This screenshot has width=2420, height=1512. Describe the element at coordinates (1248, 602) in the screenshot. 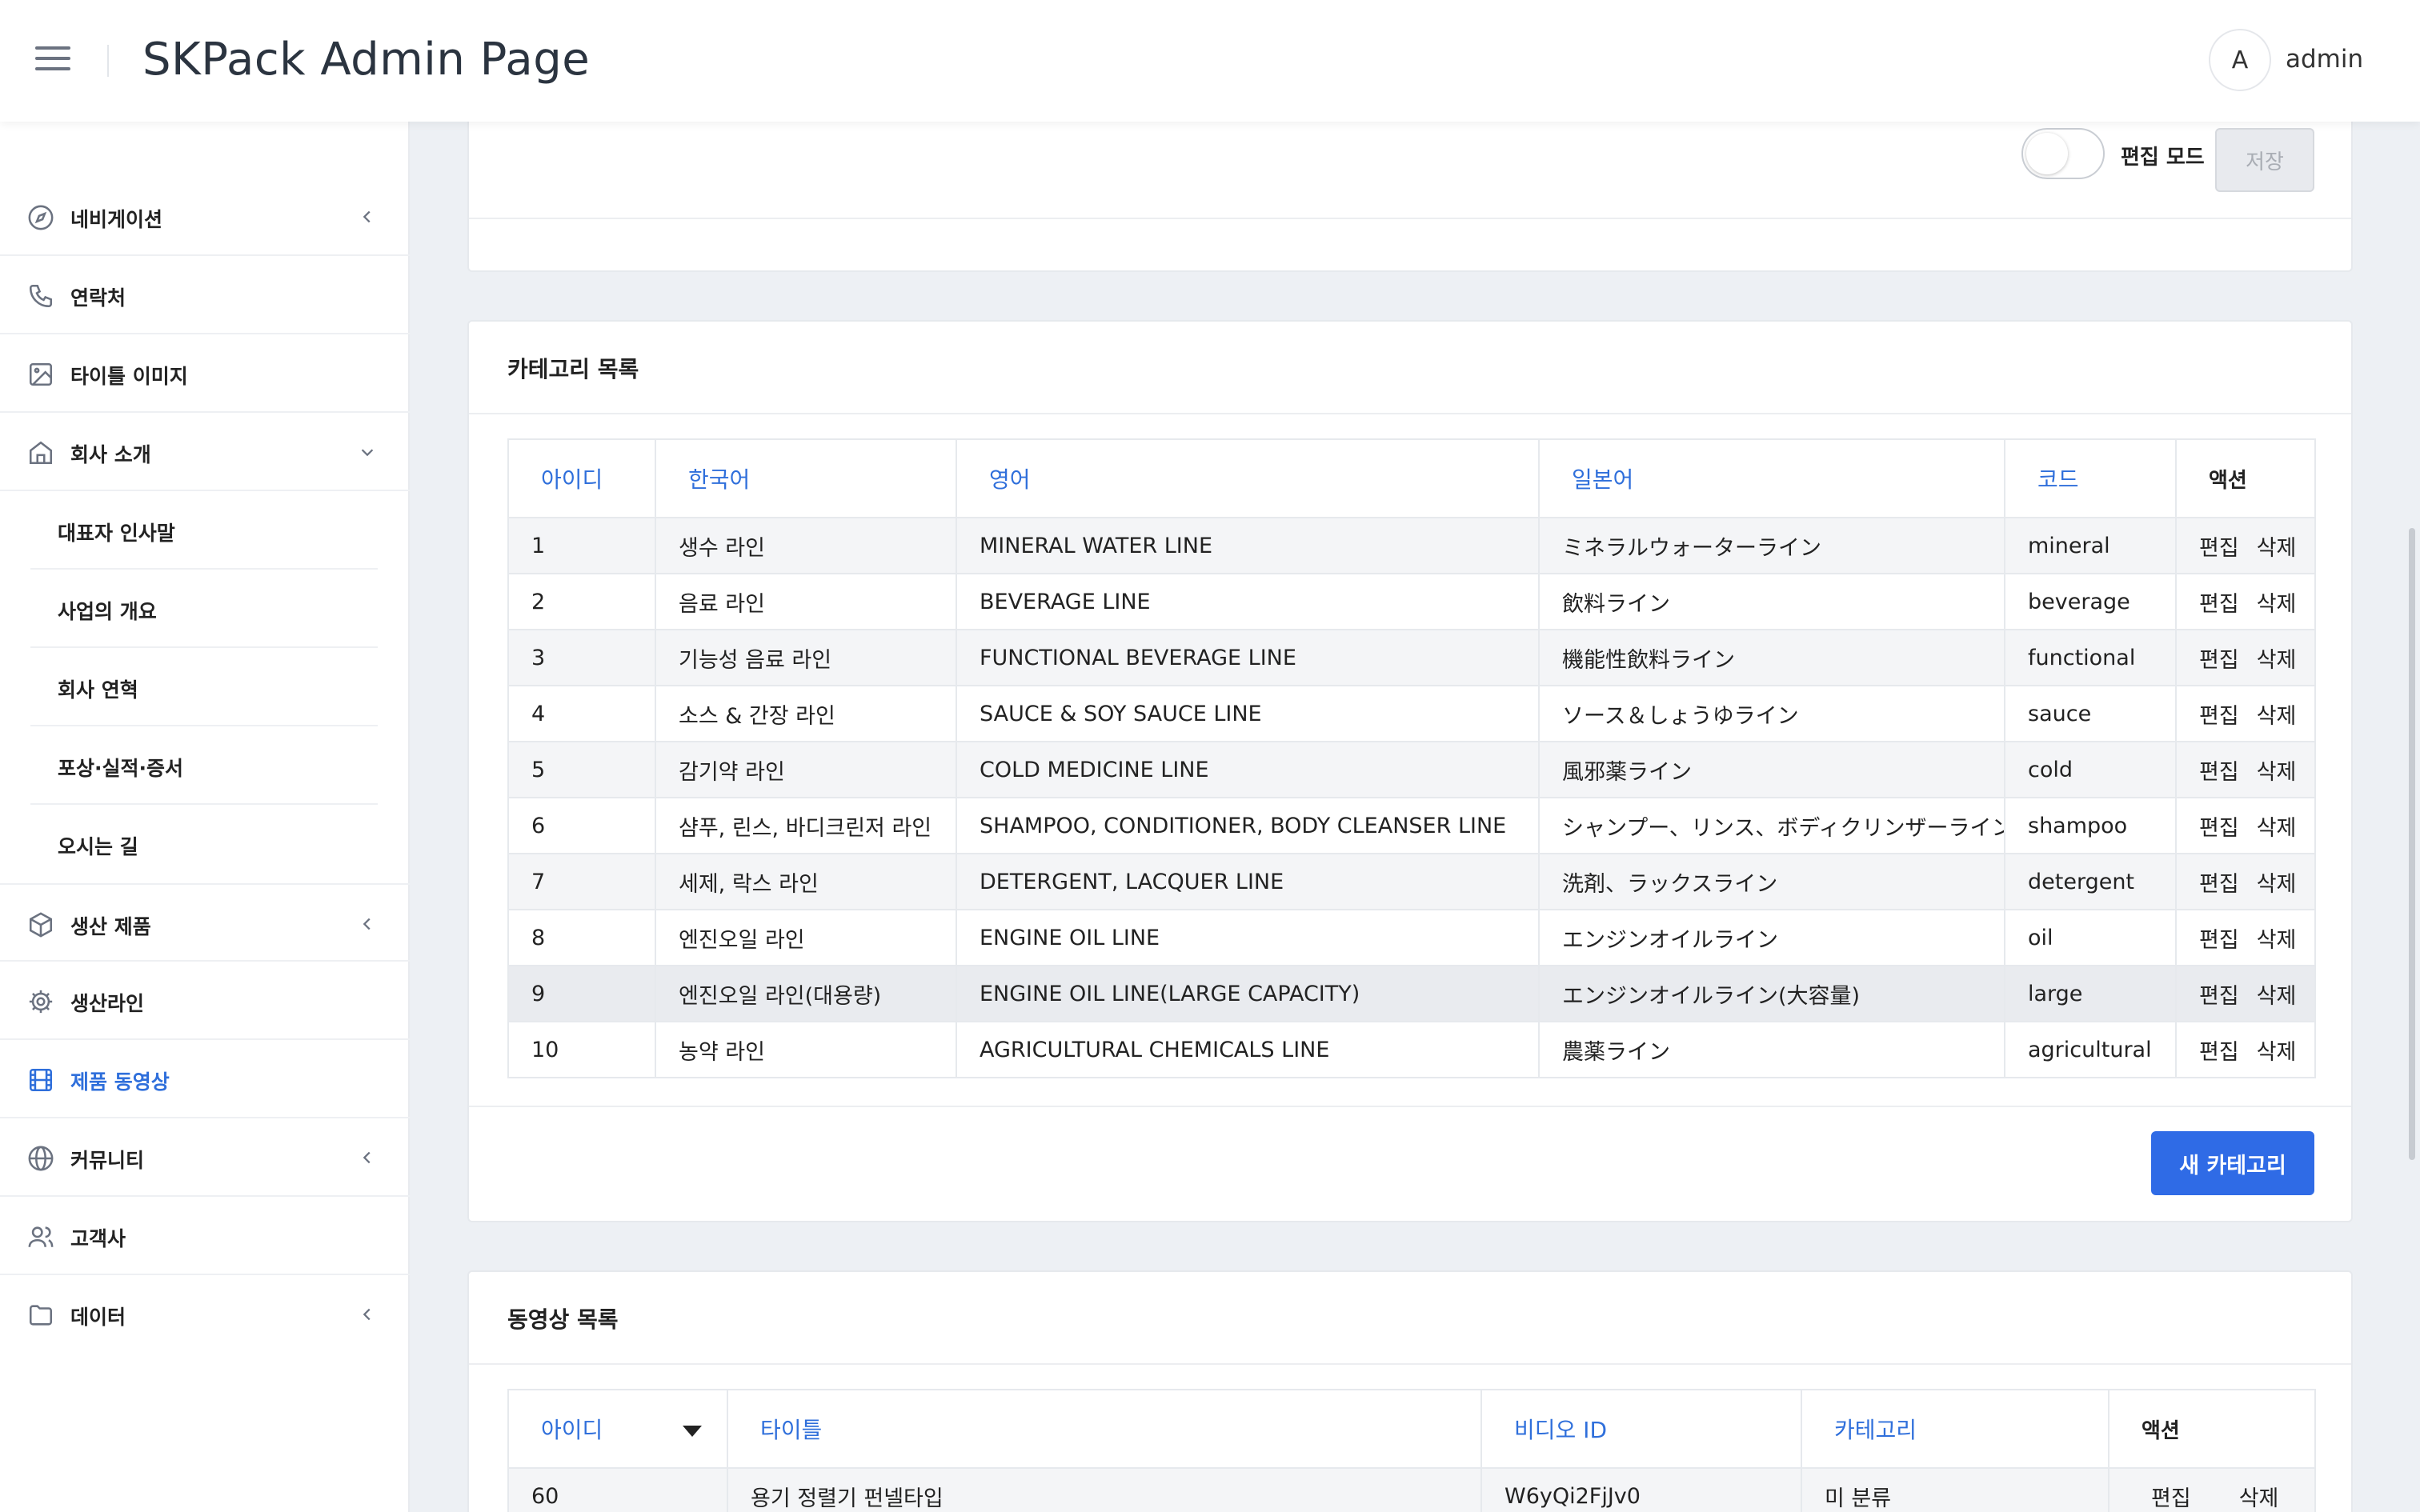

I see `cell-english: BEVERAGE LINE` at that location.